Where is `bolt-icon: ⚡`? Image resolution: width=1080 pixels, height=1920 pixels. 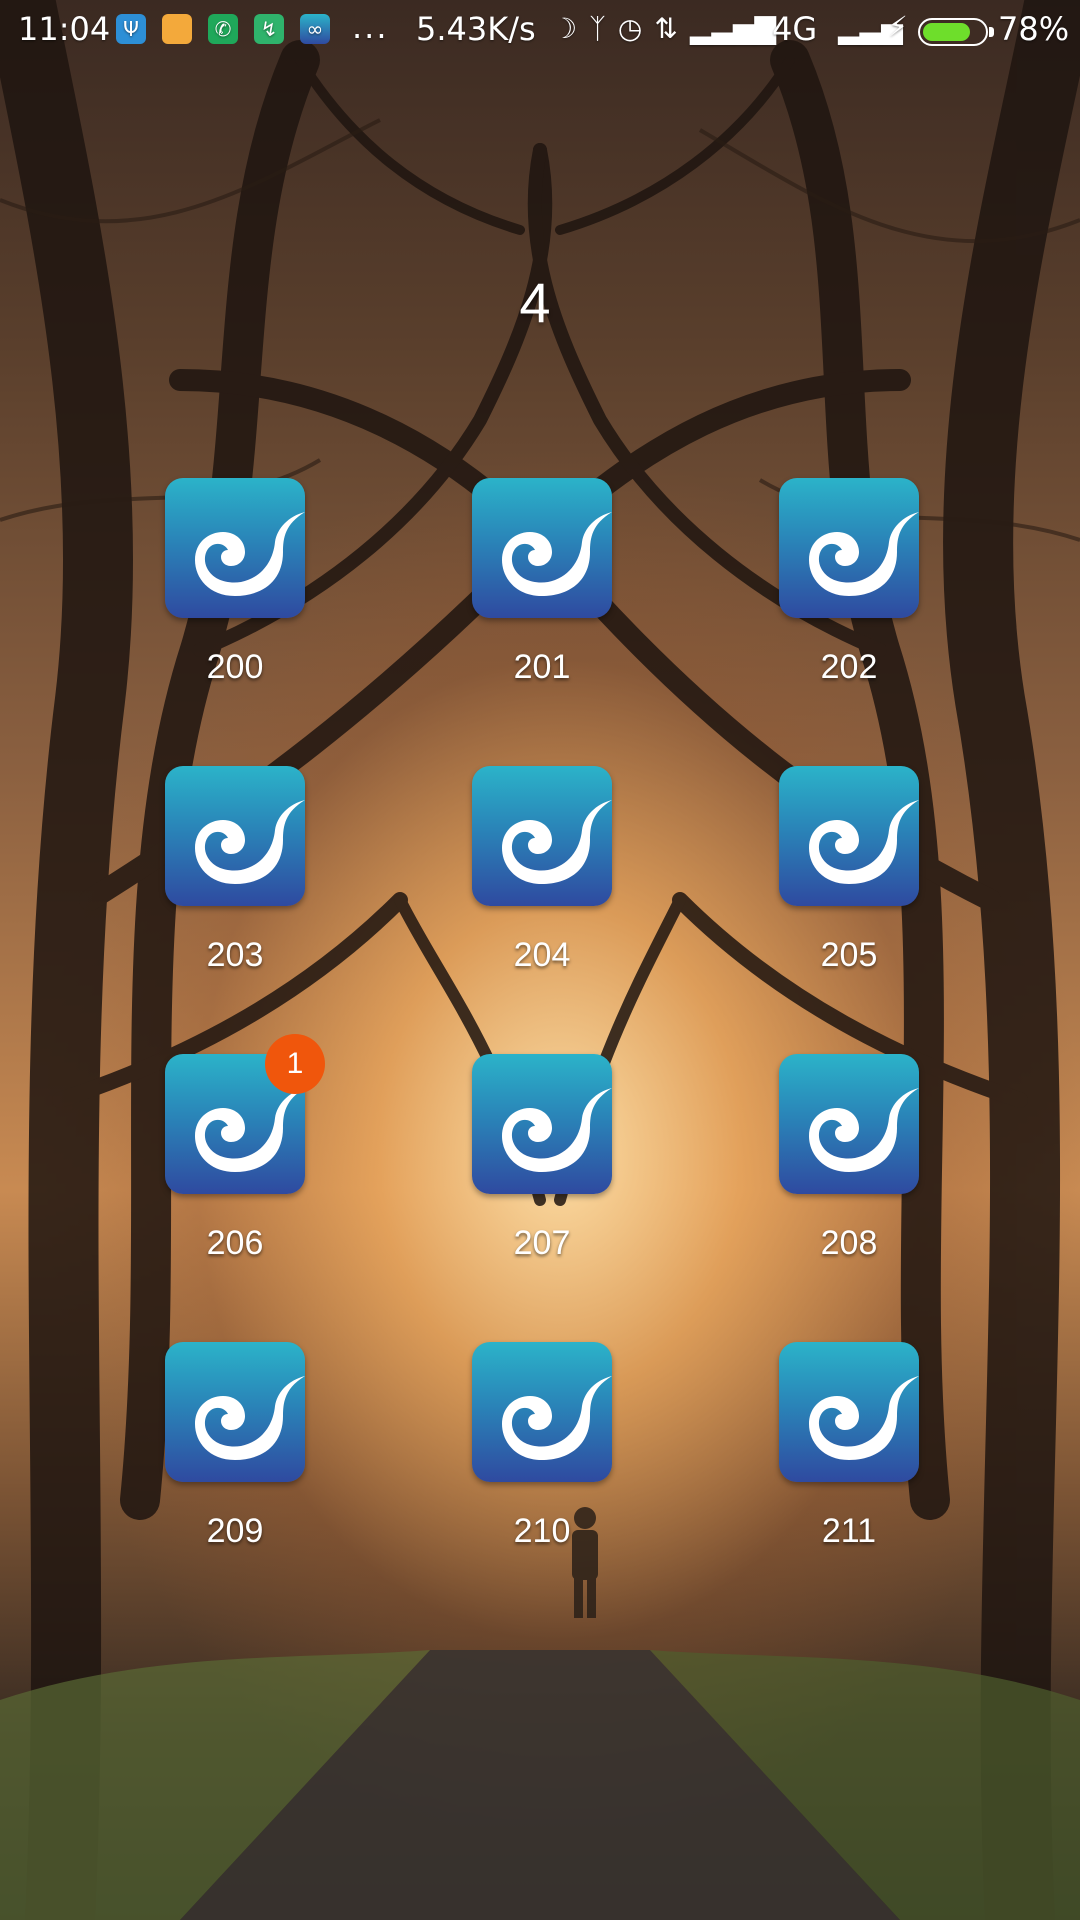
bolt-icon: ⚡ is located at coordinates (898, 26).